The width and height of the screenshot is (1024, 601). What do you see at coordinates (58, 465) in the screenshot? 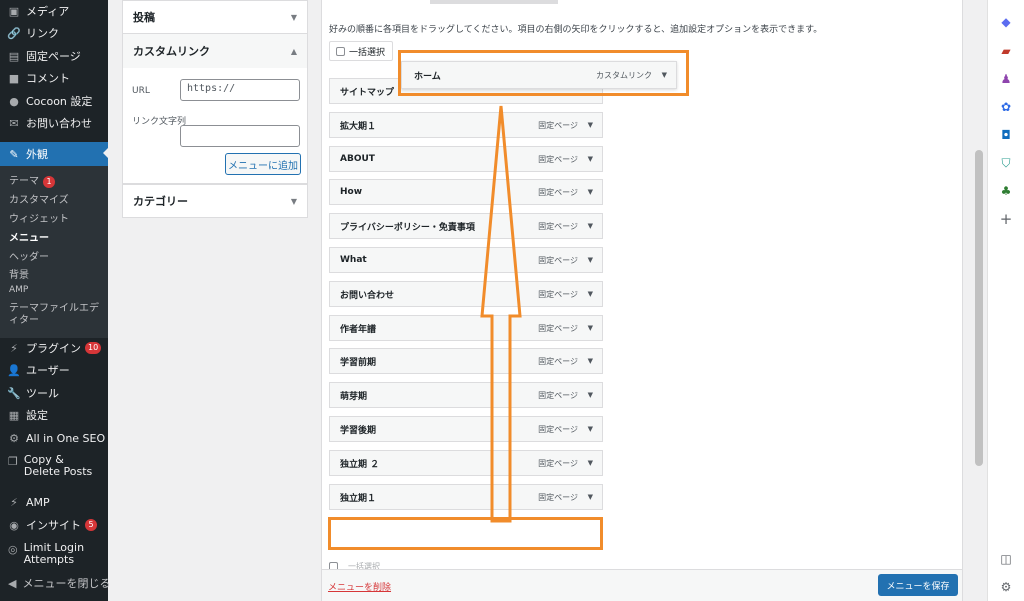
I see `sidebar-item-label: Copy & Delete Posts` at bounding box center [58, 465].